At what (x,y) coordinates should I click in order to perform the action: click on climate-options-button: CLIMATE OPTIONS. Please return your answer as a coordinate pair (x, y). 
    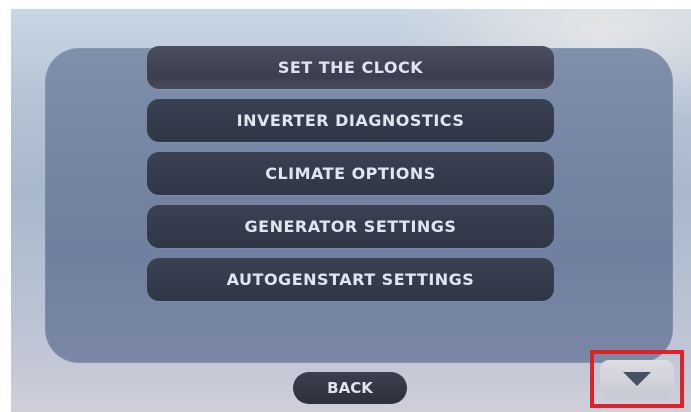
    Looking at the image, I should click on (350, 173).